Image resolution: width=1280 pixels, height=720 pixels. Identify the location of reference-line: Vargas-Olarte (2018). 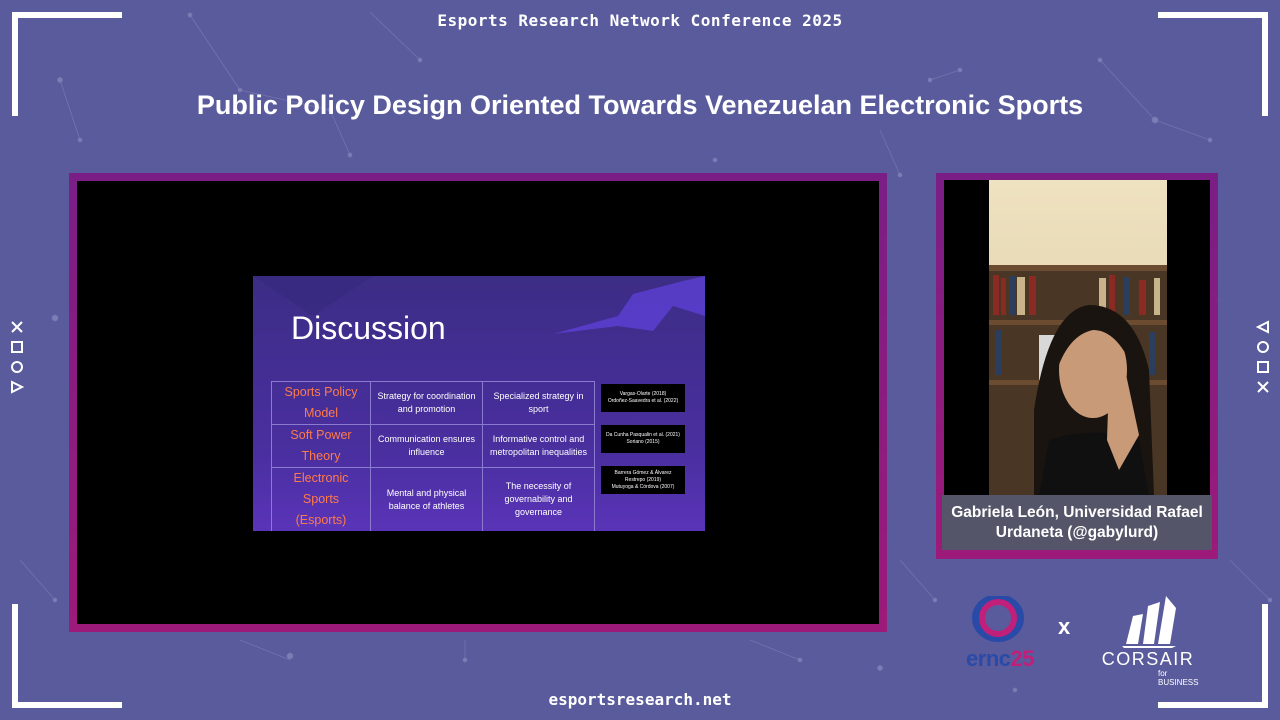
(643, 394).